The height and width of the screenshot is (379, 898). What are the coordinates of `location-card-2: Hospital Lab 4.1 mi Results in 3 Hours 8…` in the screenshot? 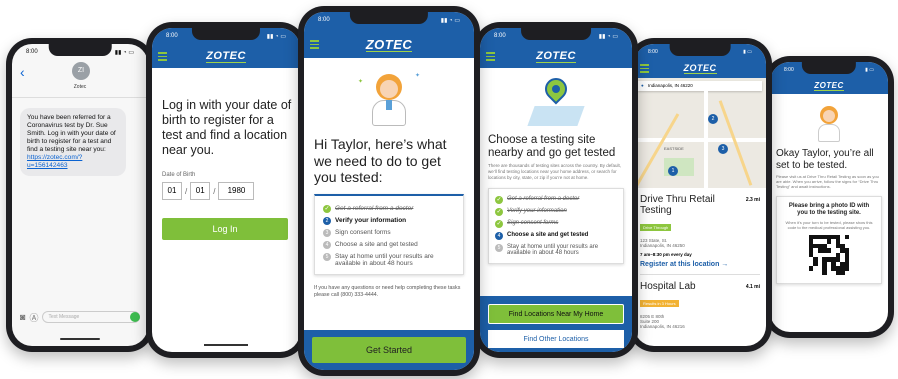 It's located at (700, 305).